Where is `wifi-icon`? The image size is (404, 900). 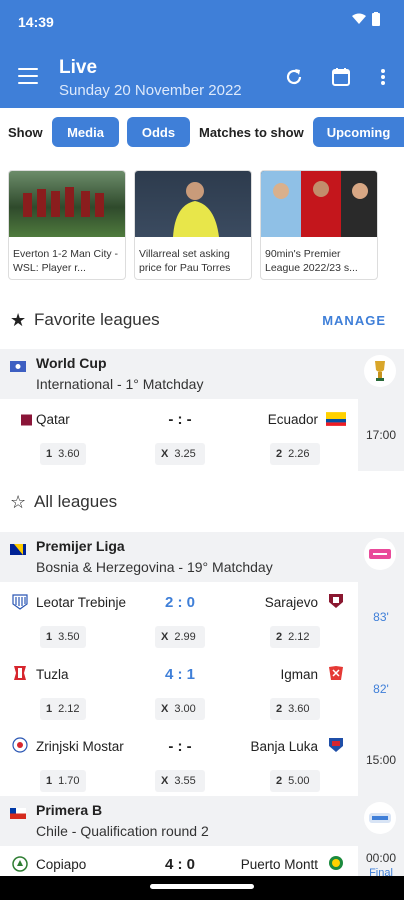 wifi-icon is located at coordinates (359, 18).